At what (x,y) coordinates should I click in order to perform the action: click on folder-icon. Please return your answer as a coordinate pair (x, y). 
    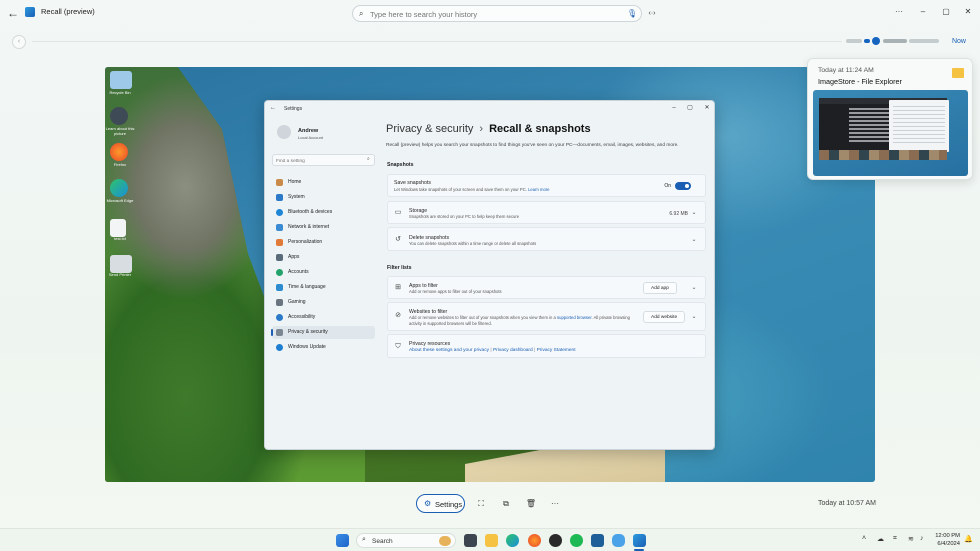
    Looking at the image, I should click on (958, 73).